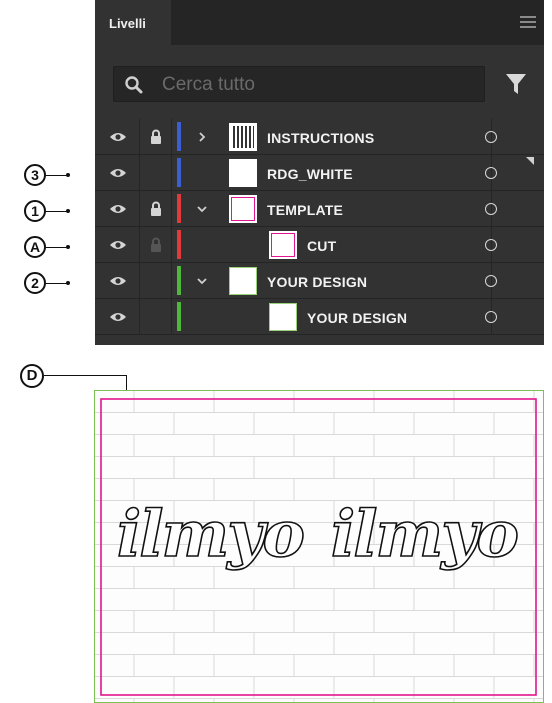  I want to click on layer-row: CUT, so click(319, 245).